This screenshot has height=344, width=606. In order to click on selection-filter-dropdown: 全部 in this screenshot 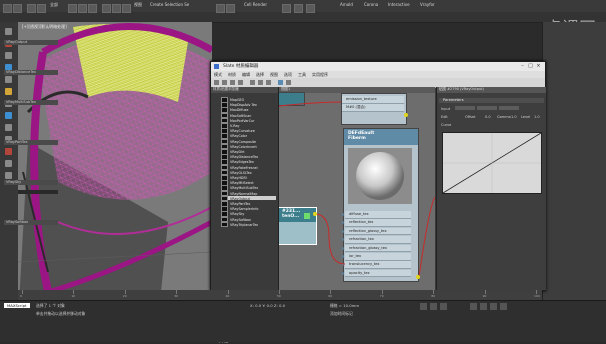, I will do `click(54, 5)`.